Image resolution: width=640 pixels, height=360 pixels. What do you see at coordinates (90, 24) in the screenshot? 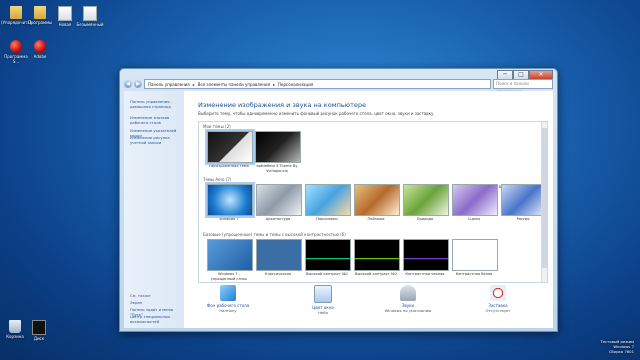
I see `desktop-icon-label: Безымянный` at bounding box center [90, 24].